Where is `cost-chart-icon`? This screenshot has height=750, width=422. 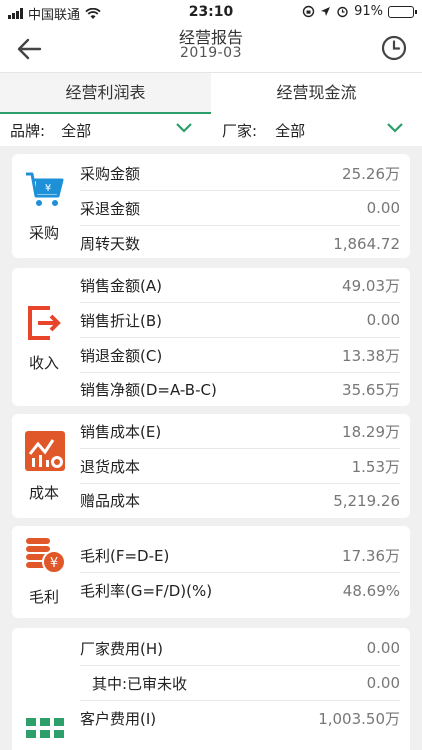
cost-chart-icon is located at coordinates (45, 451).